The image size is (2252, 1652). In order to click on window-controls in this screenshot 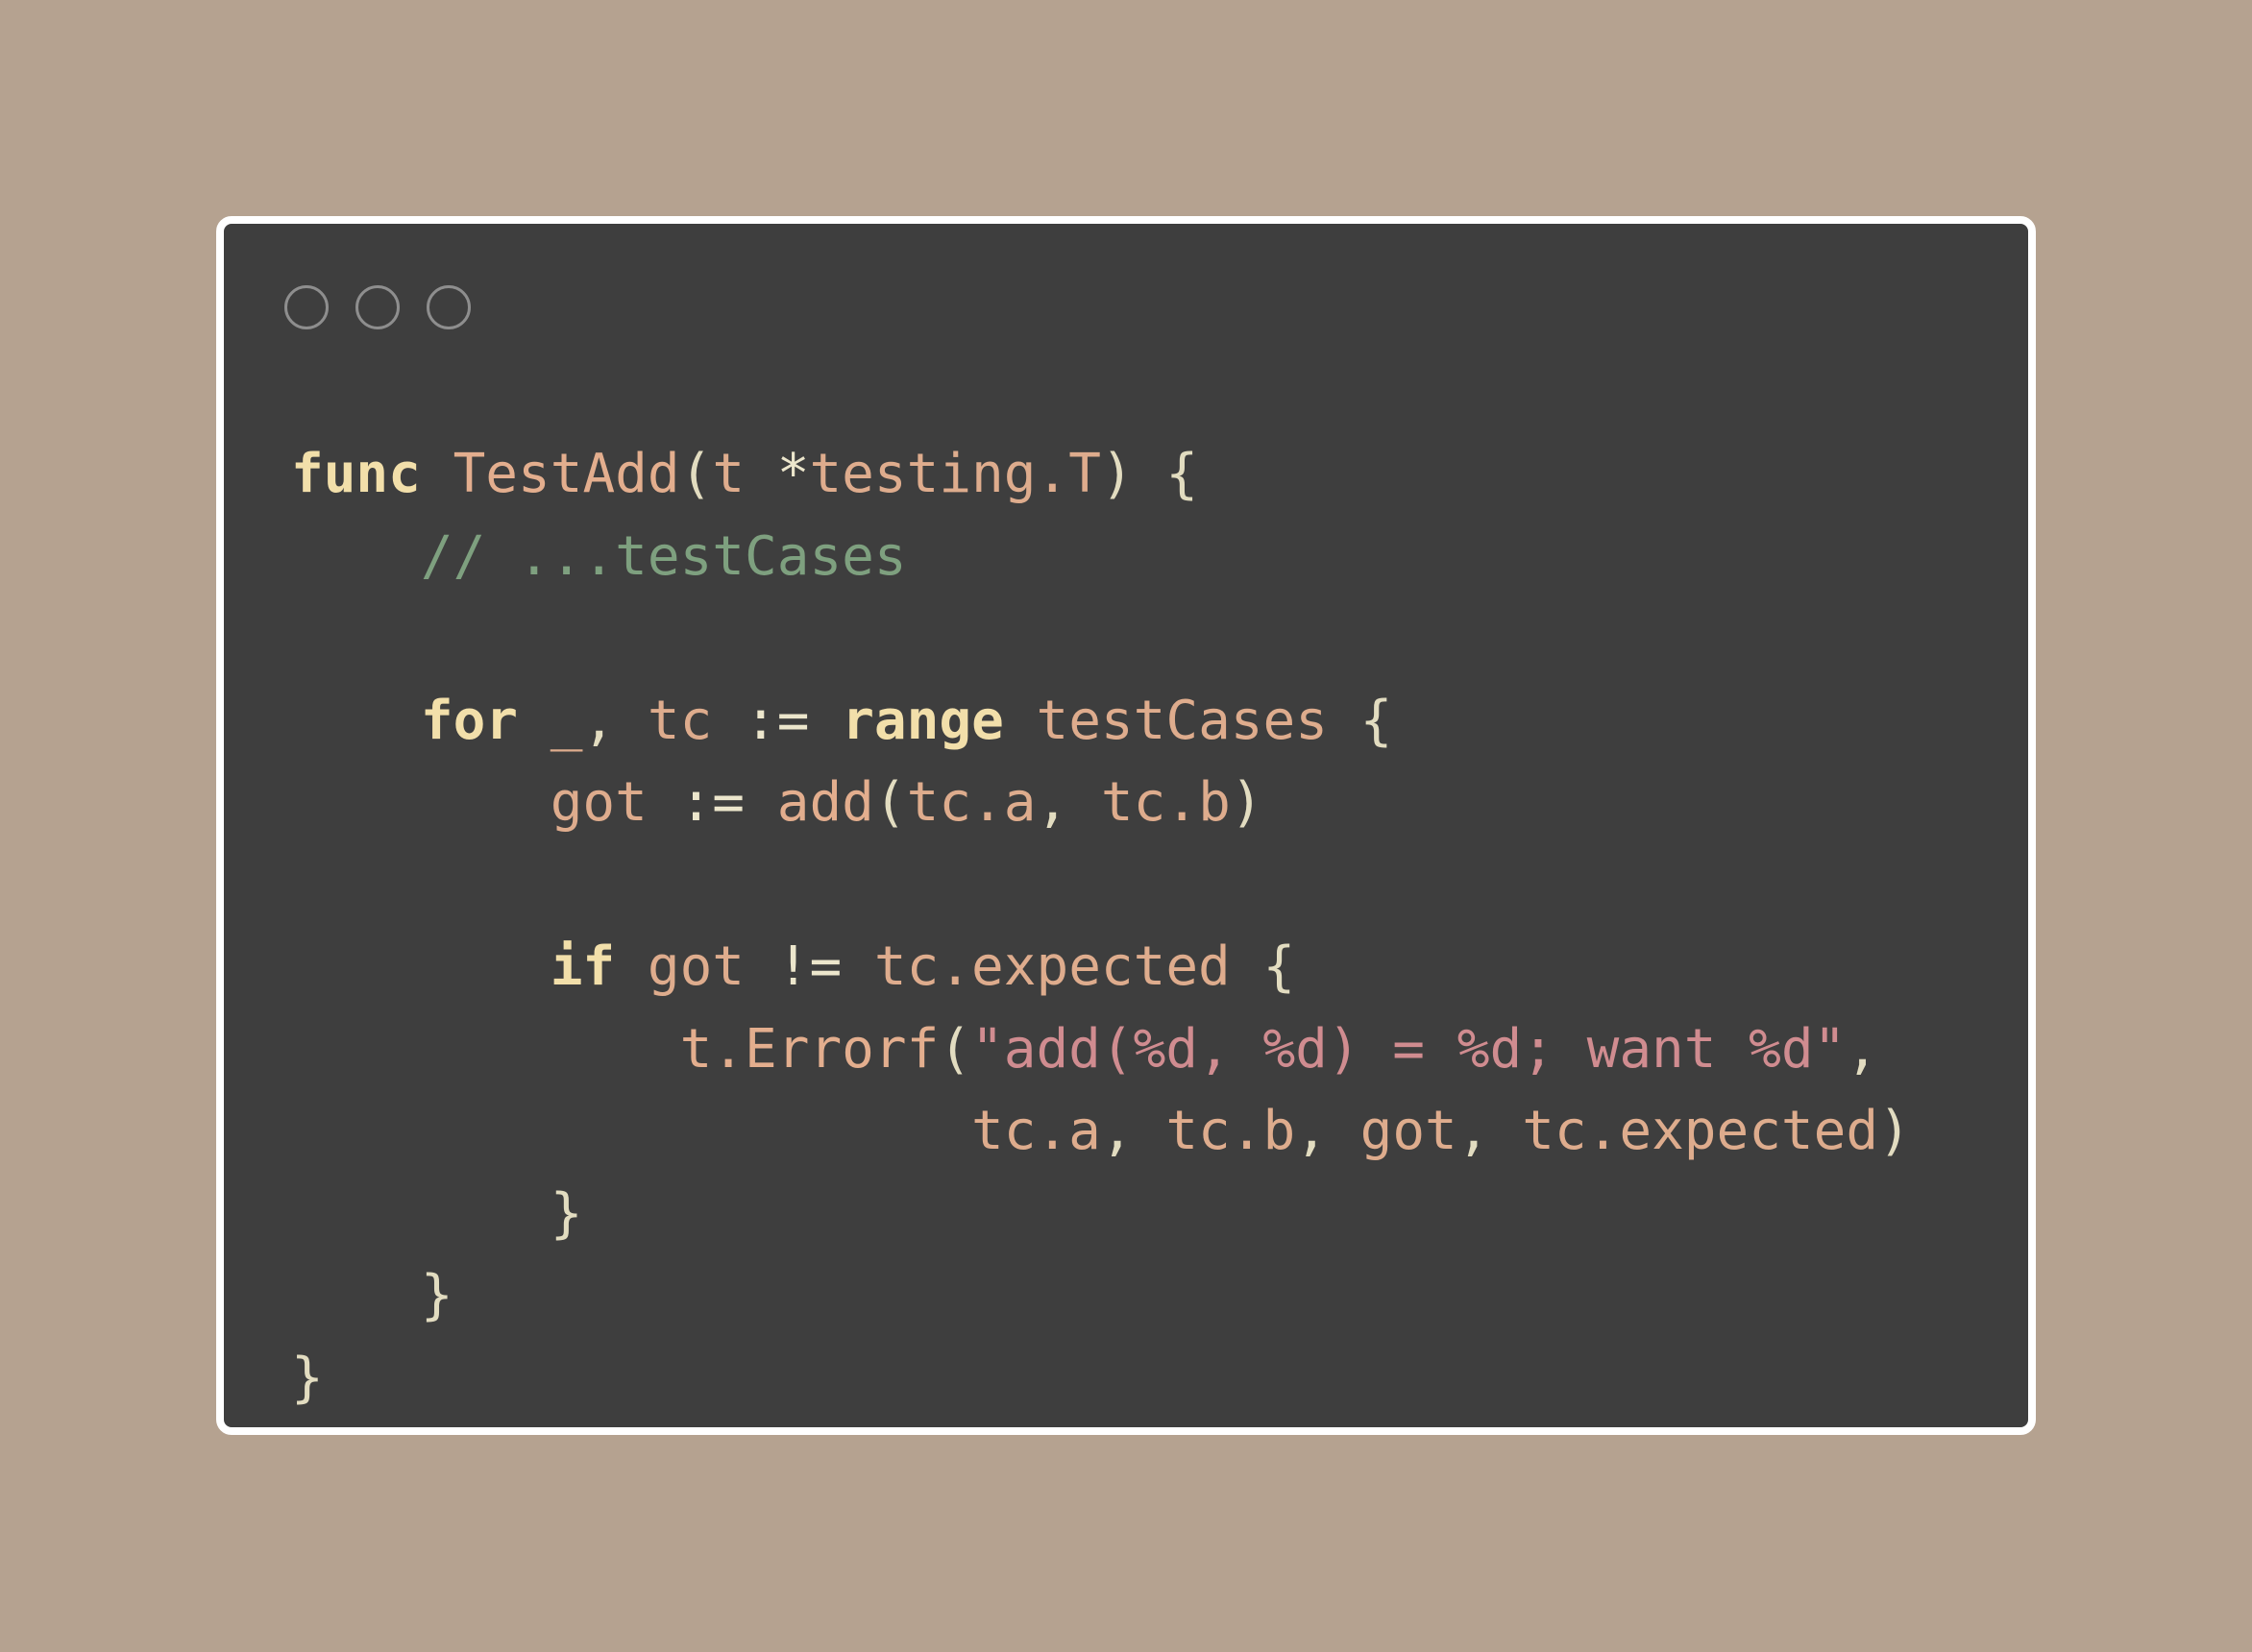, I will do `click(377, 307)`.